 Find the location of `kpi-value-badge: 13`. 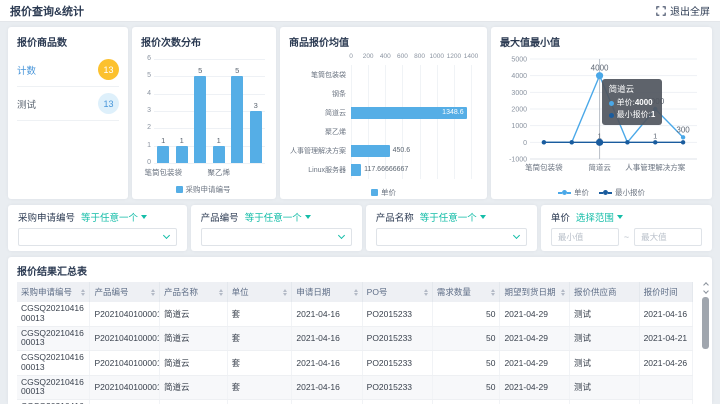

kpi-value-badge: 13 is located at coordinates (108, 103).